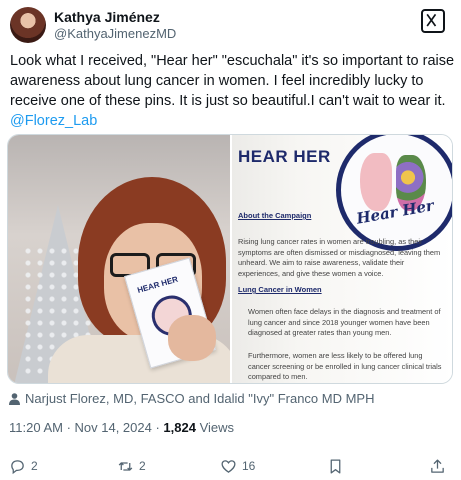 The height and width of the screenshot is (480, 461). I want to click on section-heading-lung-cancer: Lung Cancer in Women, so click(280, 289).